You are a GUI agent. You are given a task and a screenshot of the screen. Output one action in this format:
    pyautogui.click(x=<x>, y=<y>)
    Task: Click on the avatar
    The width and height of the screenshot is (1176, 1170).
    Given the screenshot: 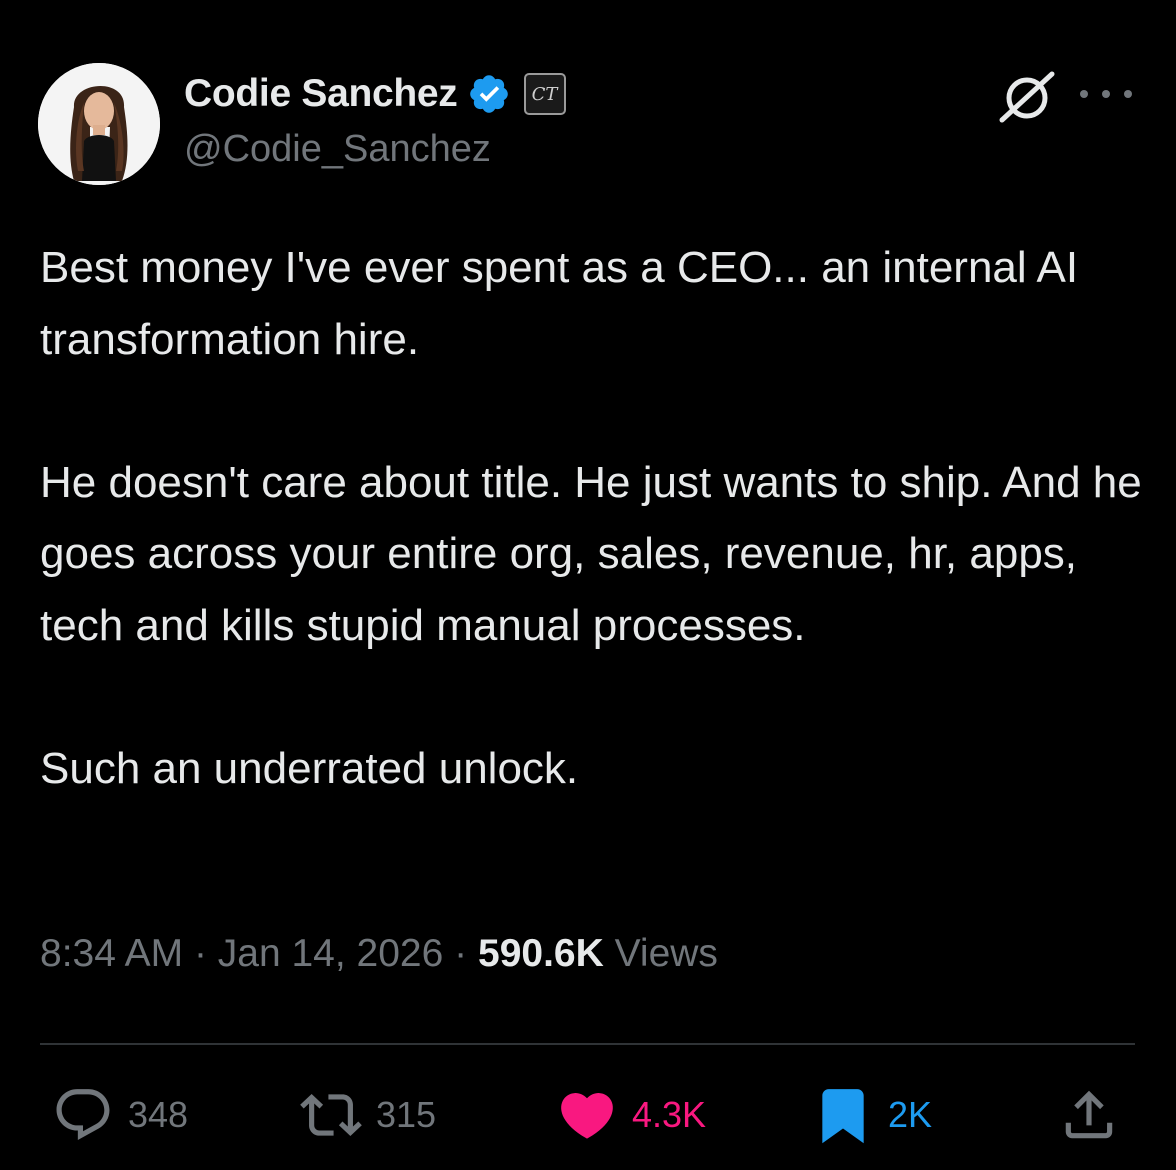 What is the action you would take?
    pyautogui.click(x=99, y=124)
    